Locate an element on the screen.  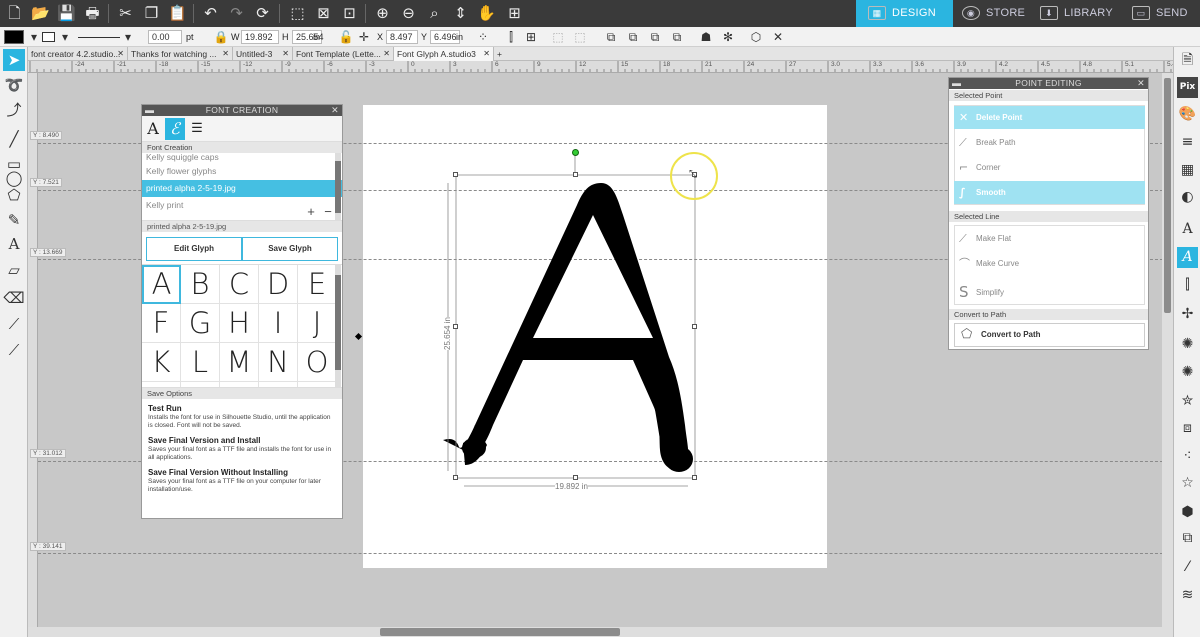
vertical-scrollbar is located at coordinates (1167, 350).